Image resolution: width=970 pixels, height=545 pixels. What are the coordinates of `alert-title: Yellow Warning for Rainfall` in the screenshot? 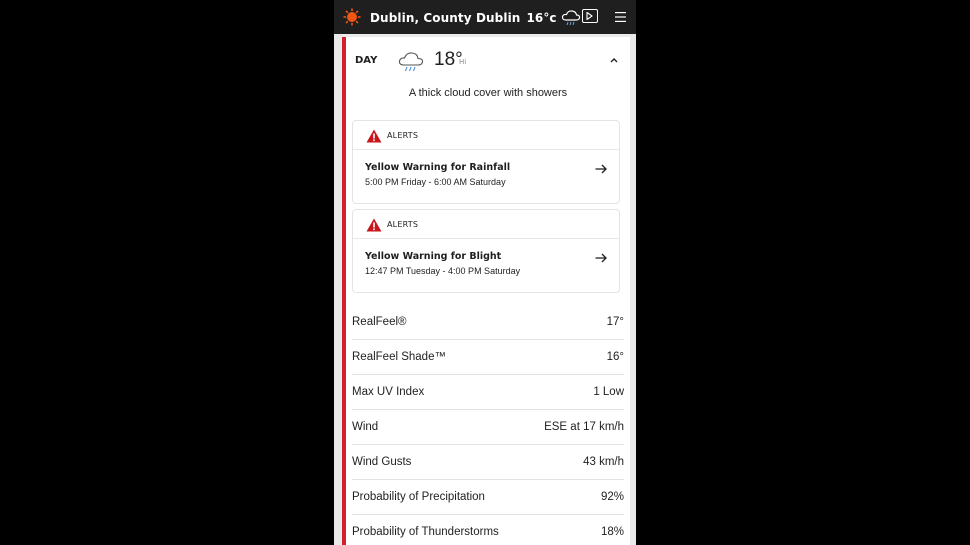 It's located at (438, 167).